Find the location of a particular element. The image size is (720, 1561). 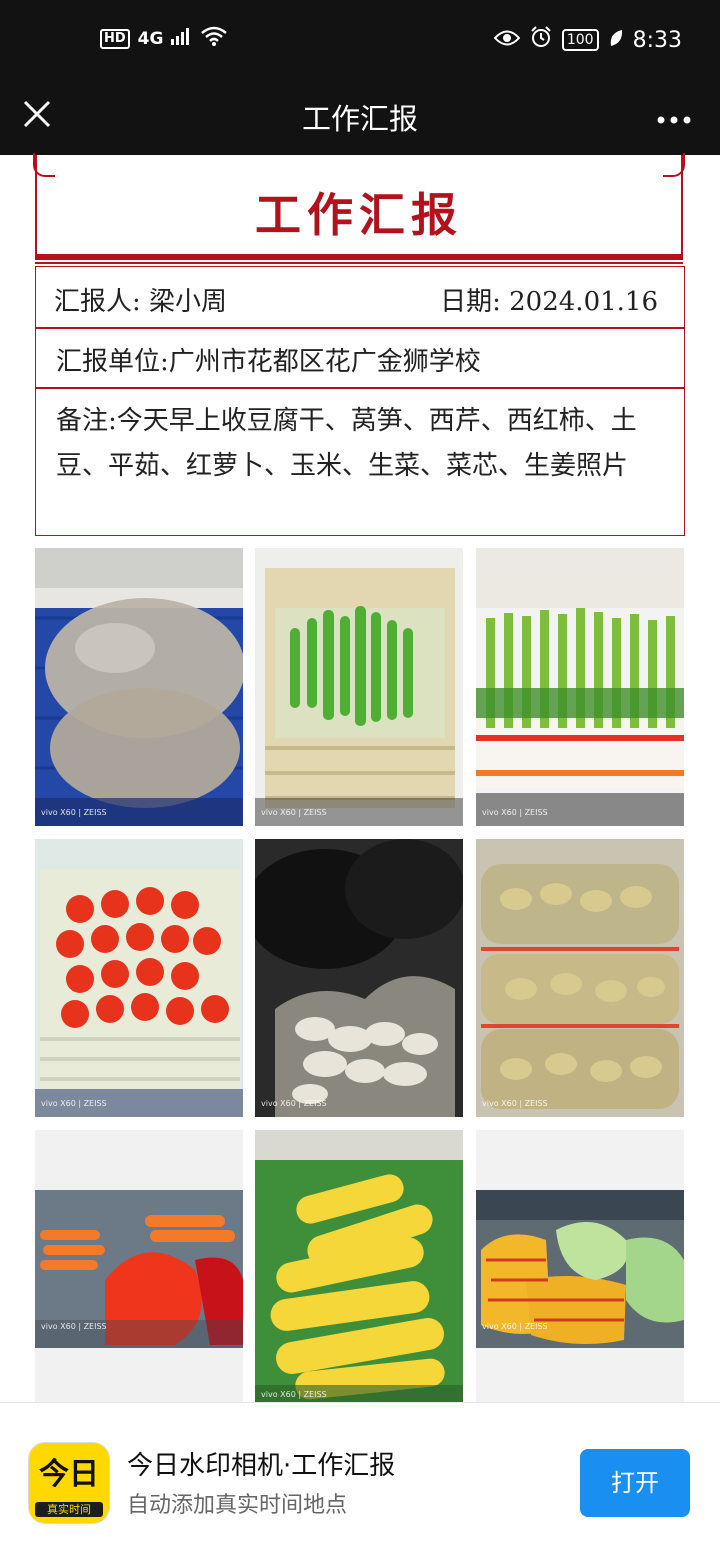

unit-row: 汇报单位:广州市花都区花广金狮学校 is located at coordinates (360, 358).